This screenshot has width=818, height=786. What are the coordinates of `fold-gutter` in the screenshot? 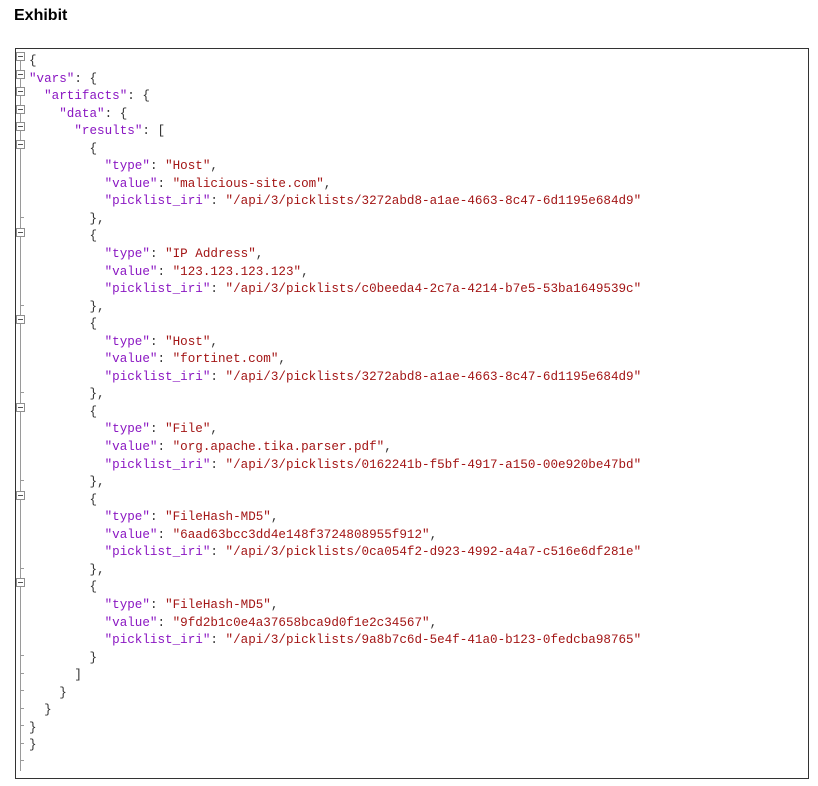 It's located at (20, 413).